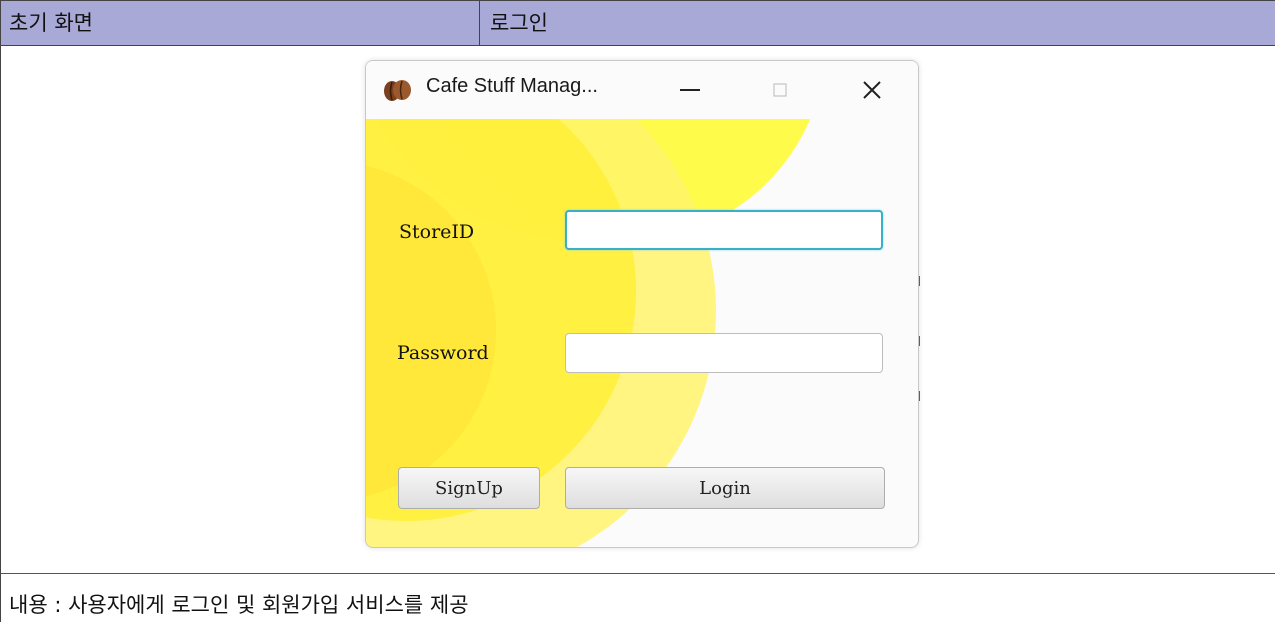  What do you see at coordinates (637, 598) in the screenshot?
I see `description-cell: 내용 : 사용자에게 로그인 및 회원가입 서비스를 제공` at bounding box center [637, 598].